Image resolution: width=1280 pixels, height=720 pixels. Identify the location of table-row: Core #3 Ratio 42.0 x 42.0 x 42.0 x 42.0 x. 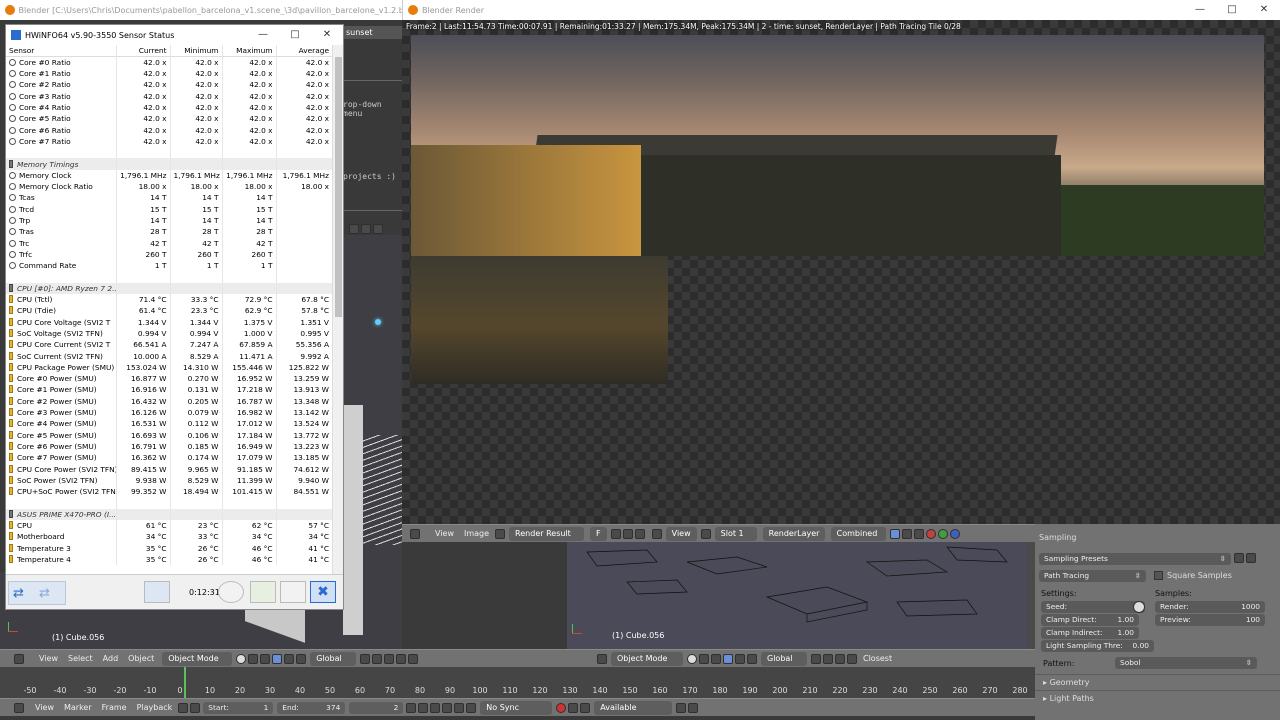
(169, 96).